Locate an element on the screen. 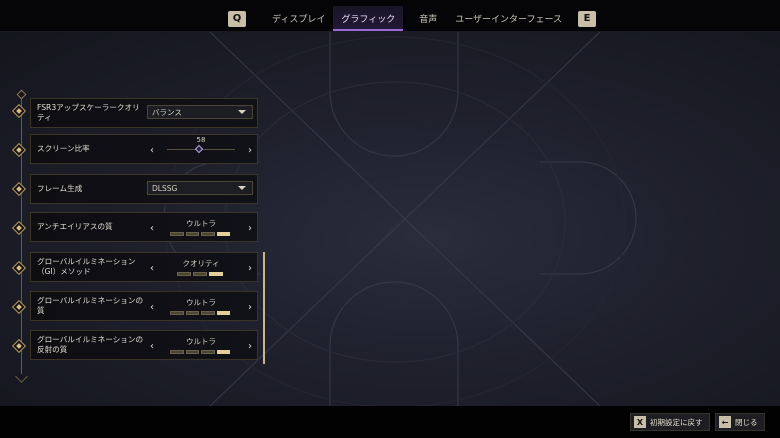  setting-row-fsr3-quality: FSR3アップスケーラークオリティ バランス is located at coordinates (144, 113).